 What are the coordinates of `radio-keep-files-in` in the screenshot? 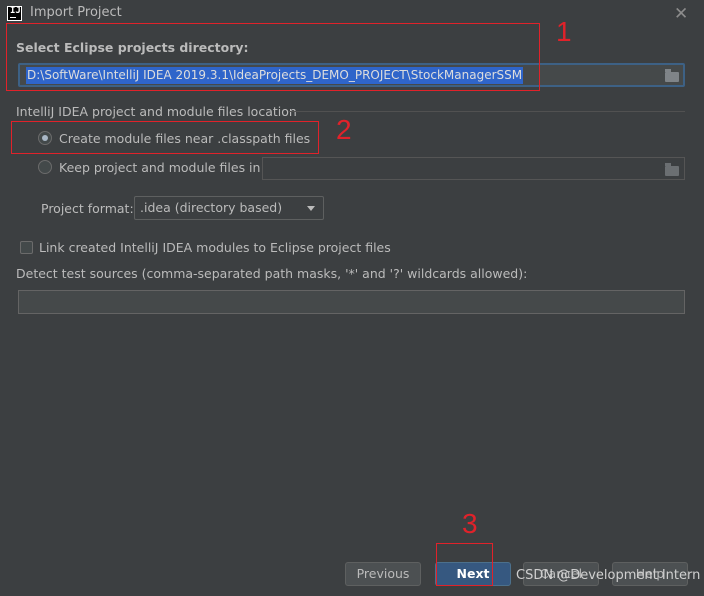 It's located at (45, 167).